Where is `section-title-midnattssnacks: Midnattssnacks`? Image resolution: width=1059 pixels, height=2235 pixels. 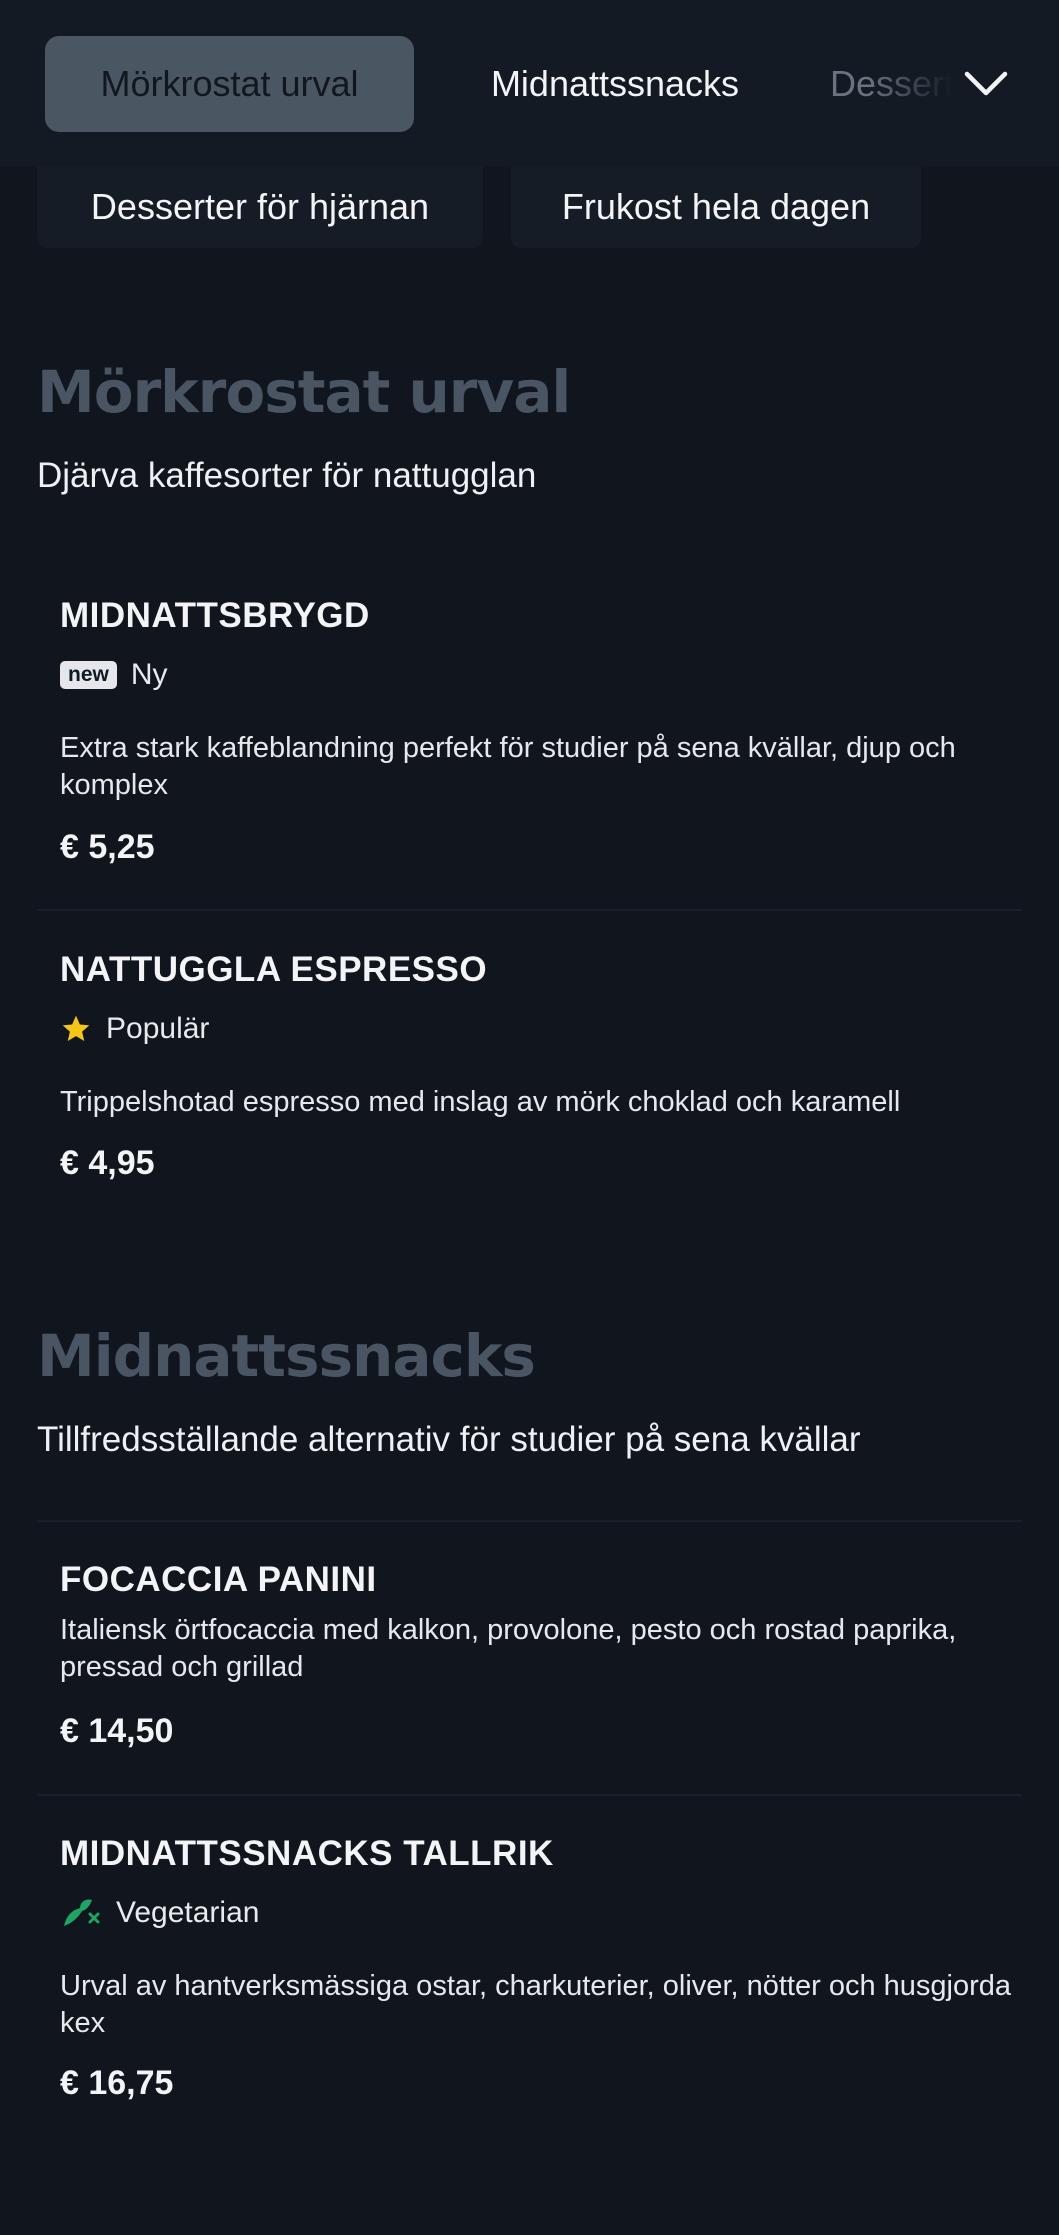
section-title-midnattssnacks: Midnattssnacks is located at coordinates (286, 1356).